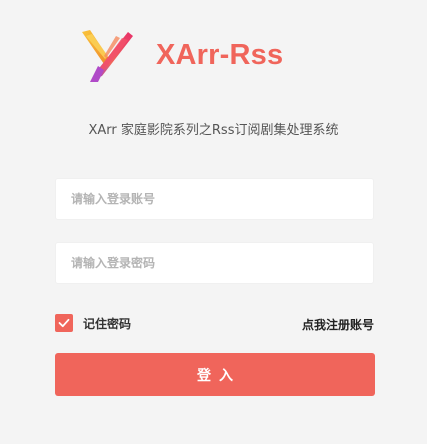 This screenshot has width=427, height=444. What do you see at coordinates (107, 56) in the screenshot?
I see `xarr-logo-icon` at bounding box center [107, 56].